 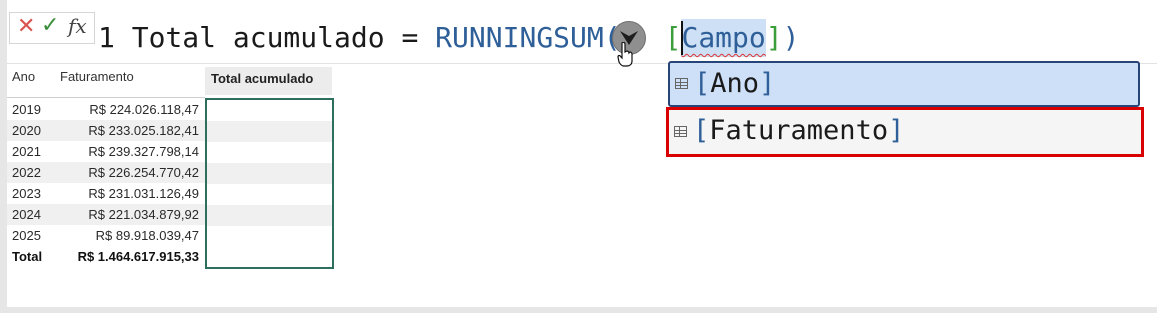 I want to click on autocomplete-item-ano: [Ano], so click(x=904, y=84).